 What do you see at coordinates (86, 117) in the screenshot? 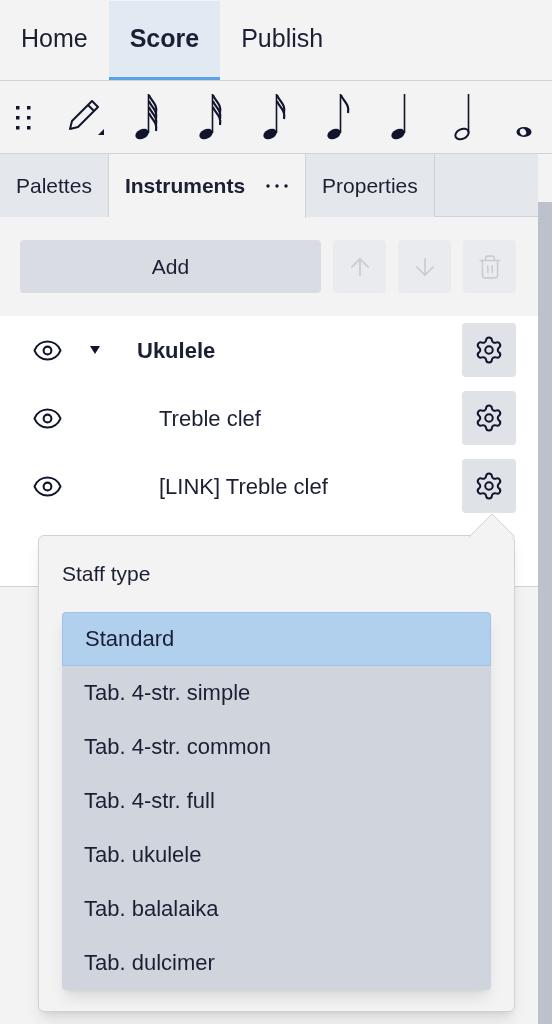
I see `pencil-icon` at bounding box center [86, 117].